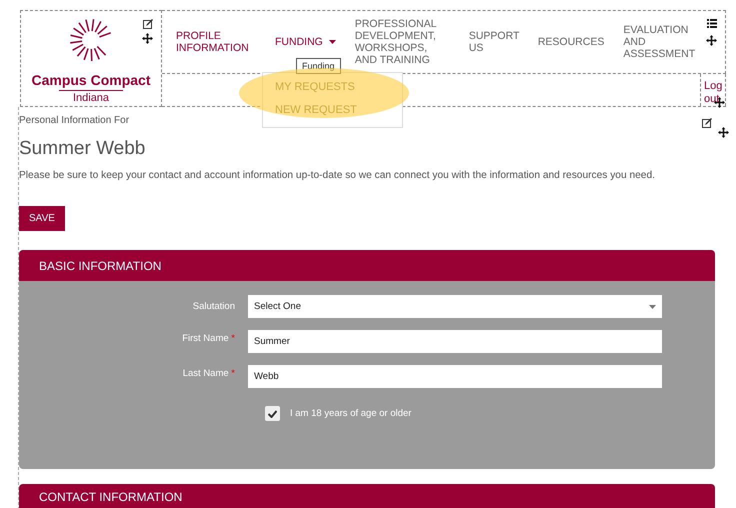 Image resolution: width=736 pixels, height=508 pixels. I want to click on checkbox, so click(272, 413).